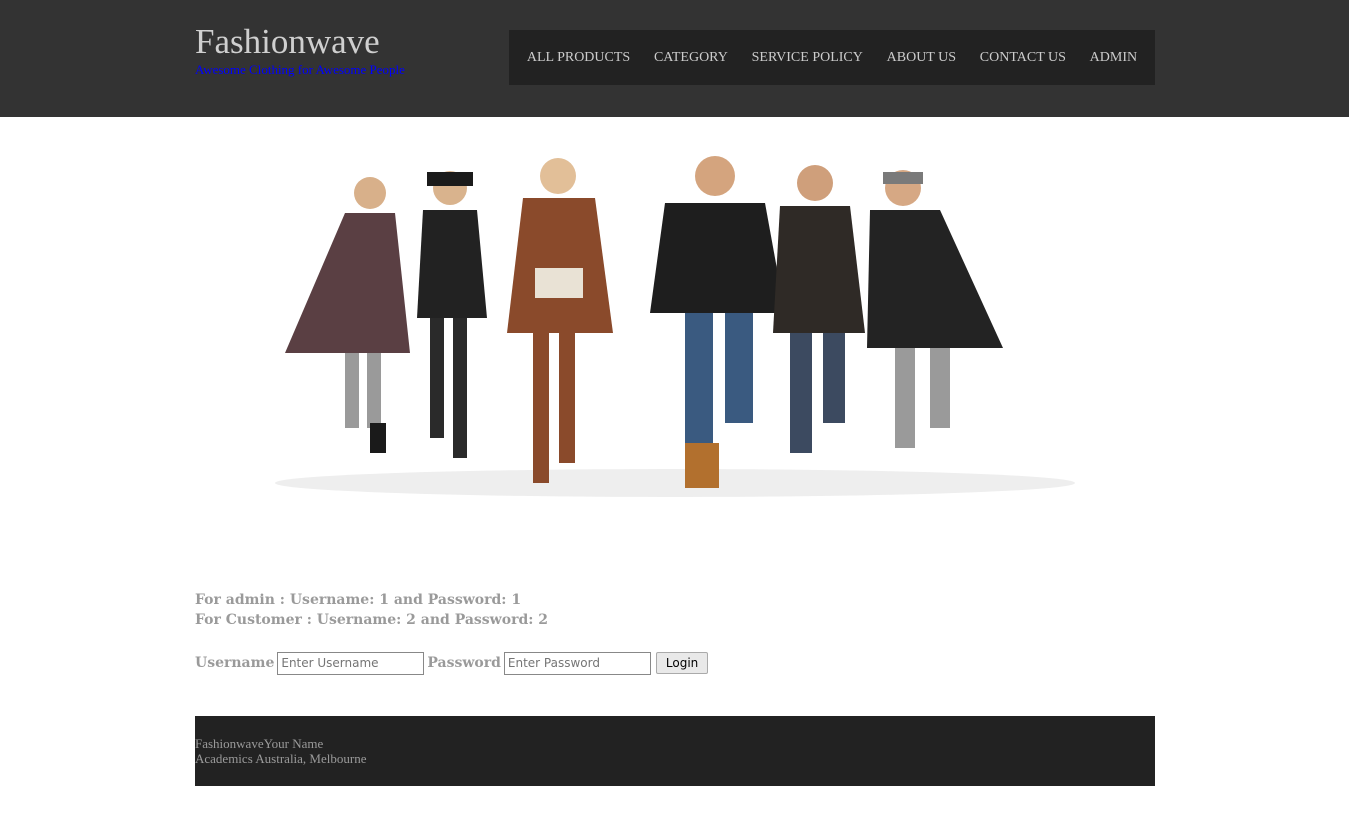  Describe the element at coordinates (691, 58) in the screenshot. I see `nav-category: CATEGORY` at that location.